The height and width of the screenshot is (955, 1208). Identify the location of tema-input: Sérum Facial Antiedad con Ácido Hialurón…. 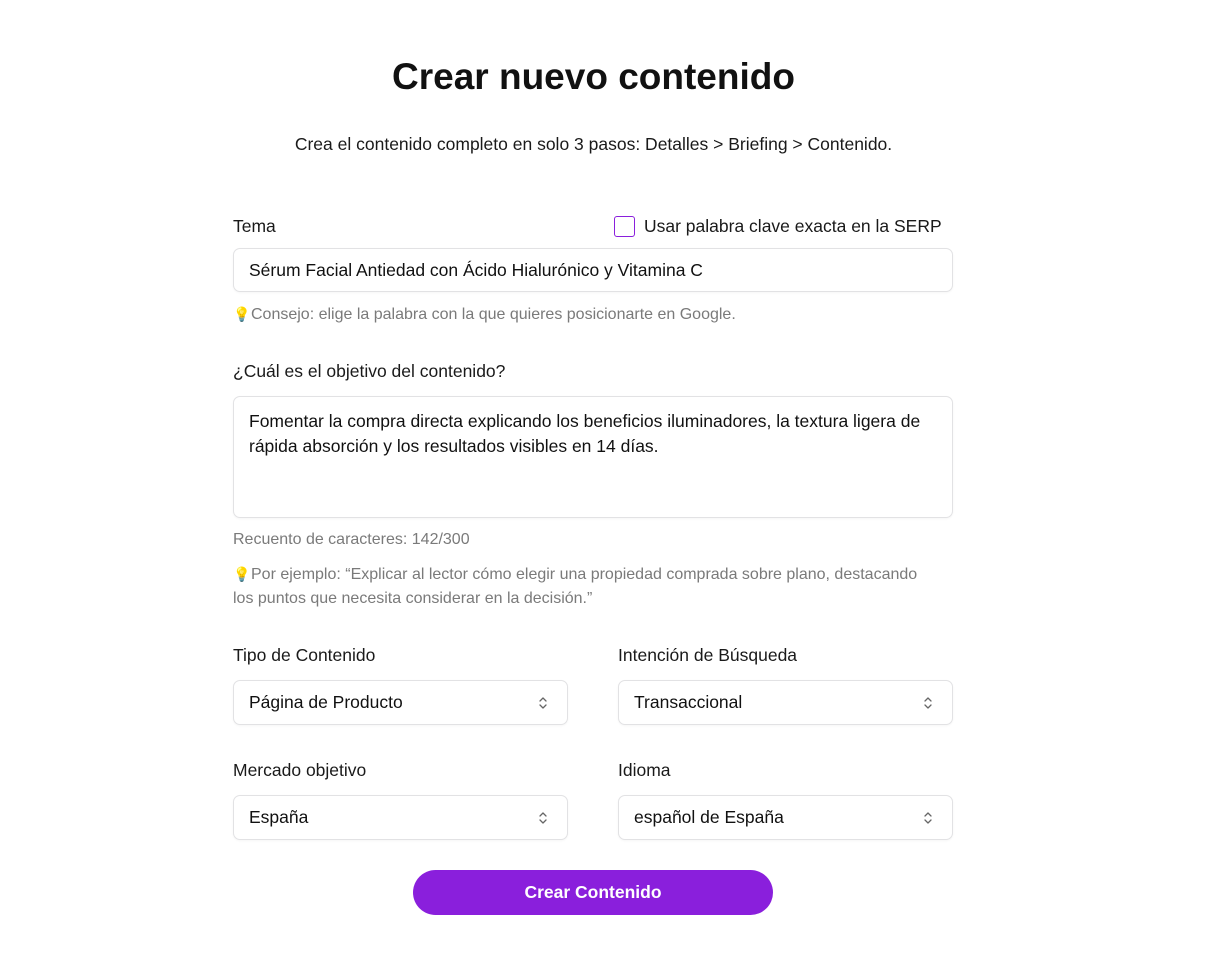
(593, 270).